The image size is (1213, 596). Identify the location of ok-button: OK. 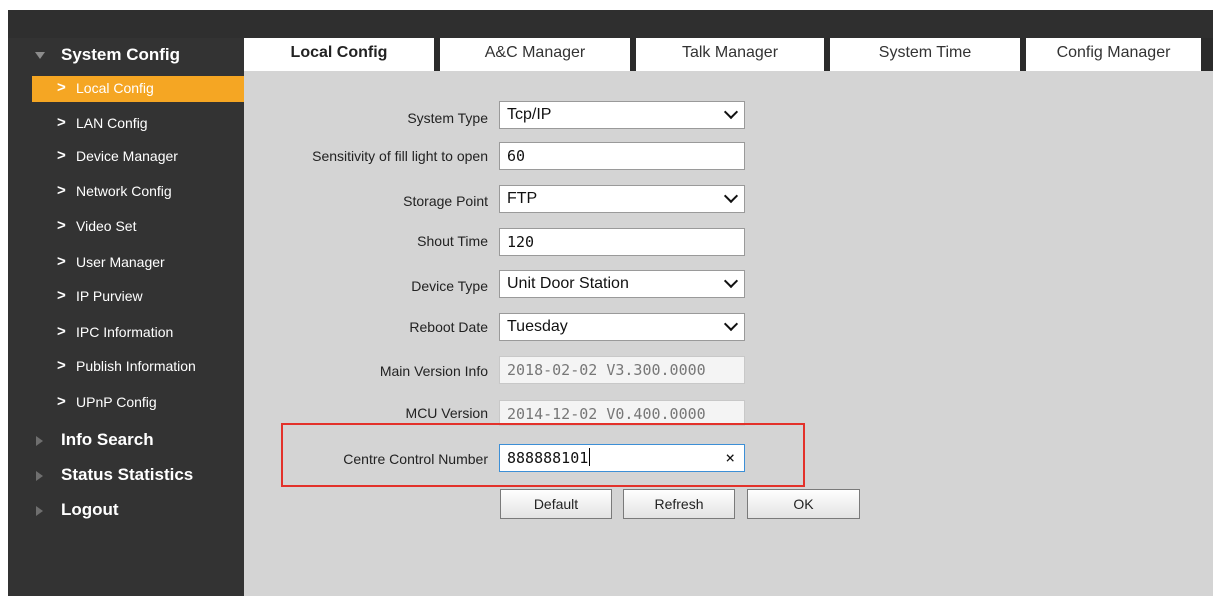
(803, 504).